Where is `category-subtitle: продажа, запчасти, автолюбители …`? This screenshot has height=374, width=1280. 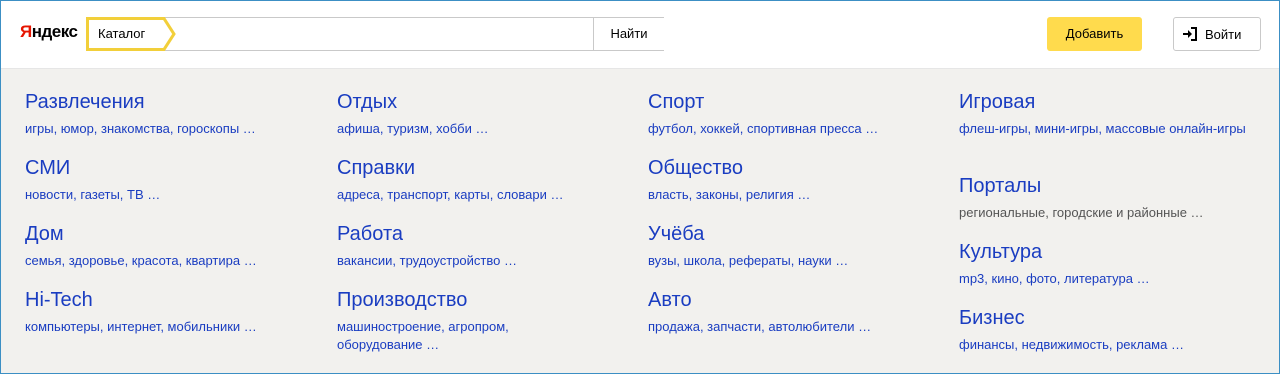 category-subtitle: продажа, запчасти, автолюбители … is located at coordinates (793, 327).